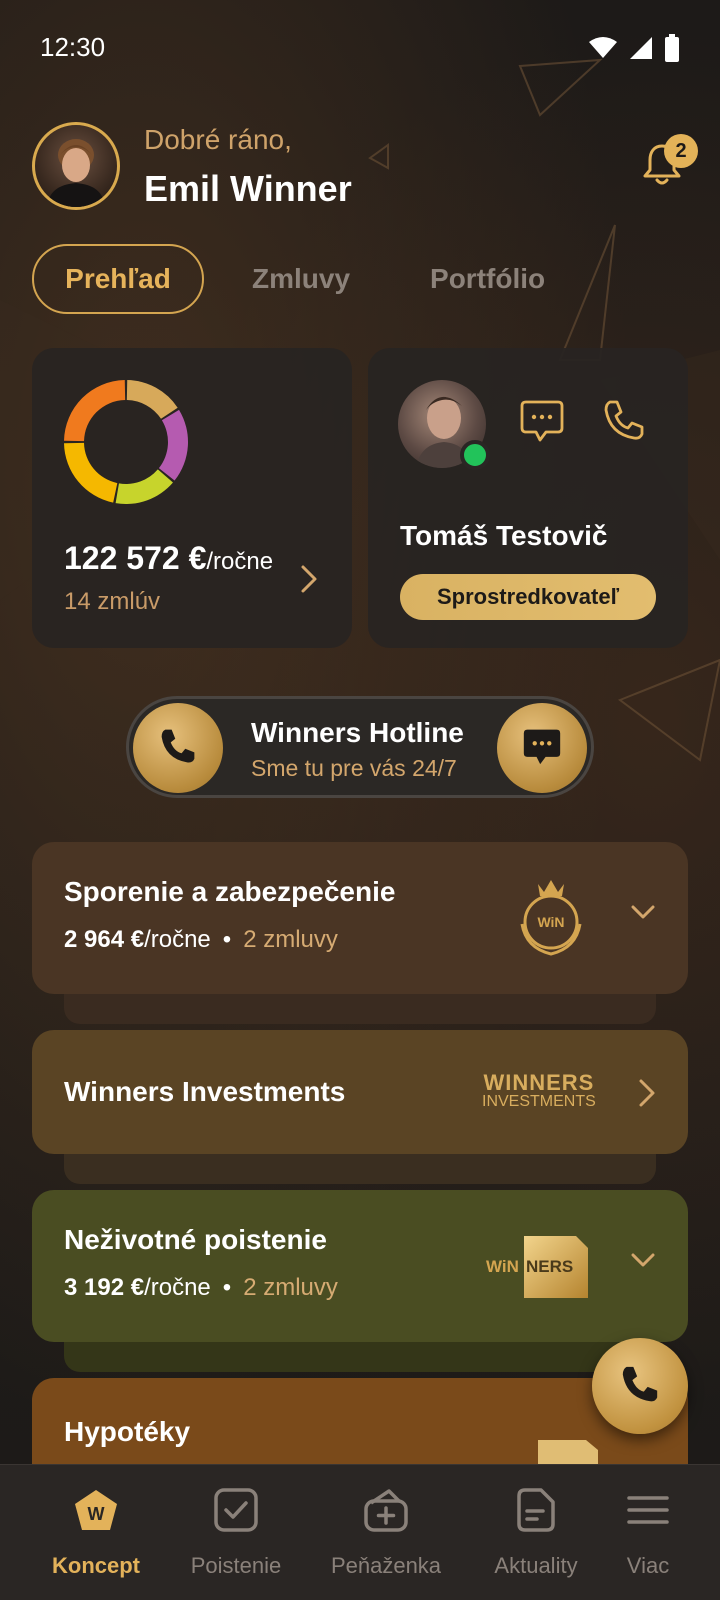 This screenshot has width=720, height=1600. Describe the element at coordinates (681, 151) in the screenshot. I see `notification-badge: 2` at that location.